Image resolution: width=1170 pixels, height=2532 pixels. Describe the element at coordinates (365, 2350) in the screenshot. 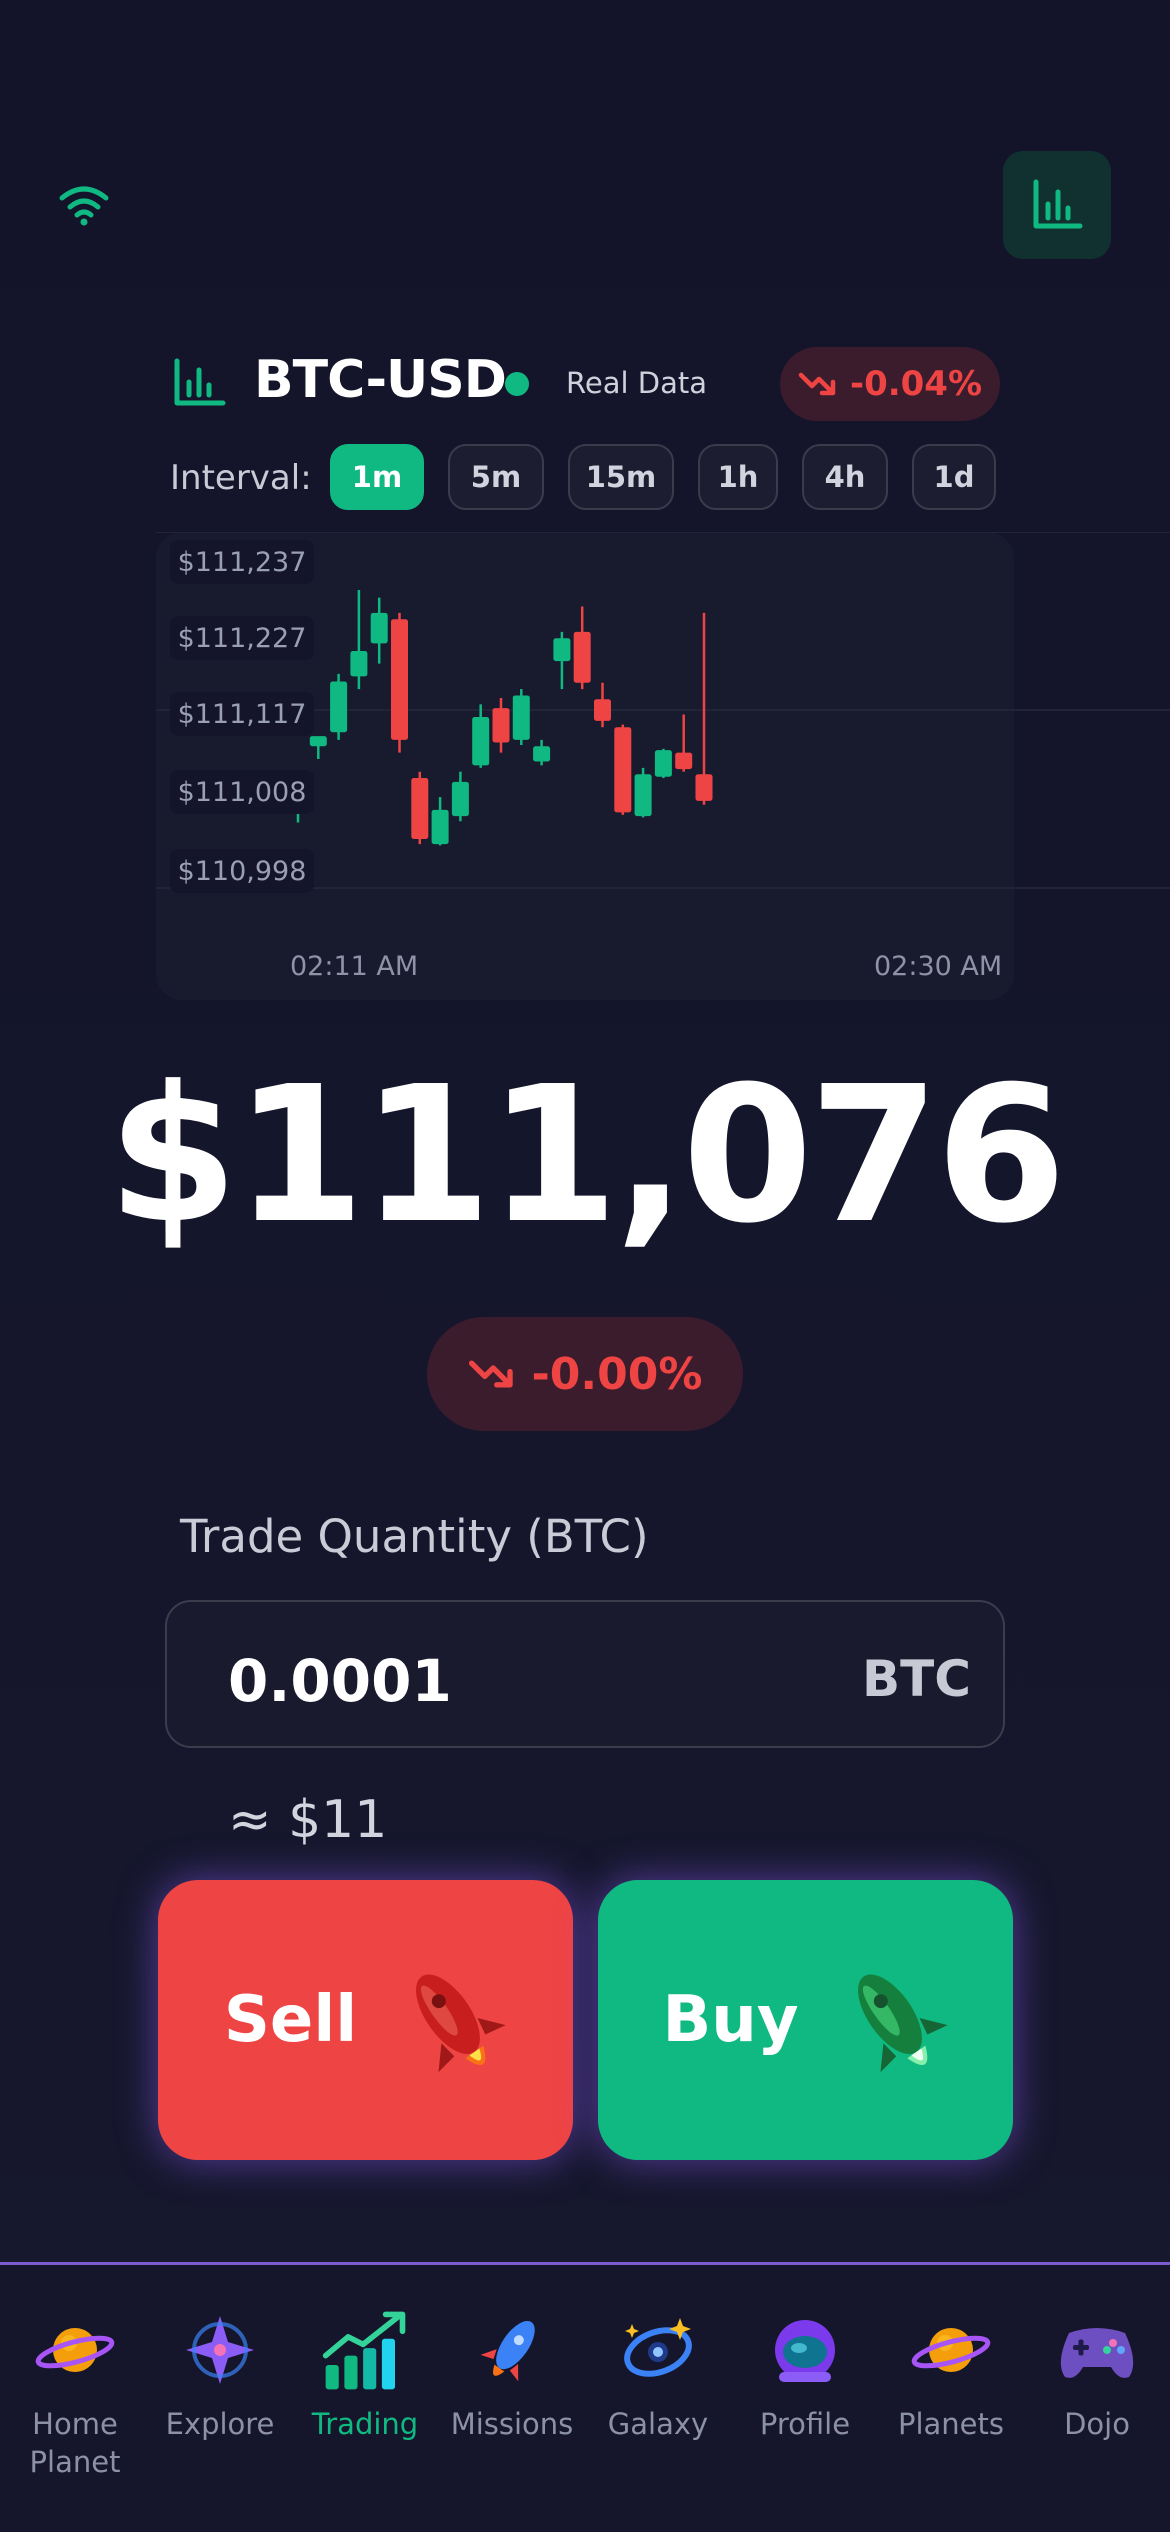

I see `chart-up-icon` at that location.